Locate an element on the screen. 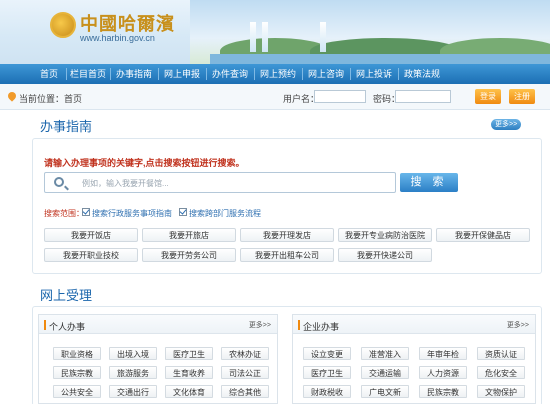  water-shape is located at coordinates (380, 59).